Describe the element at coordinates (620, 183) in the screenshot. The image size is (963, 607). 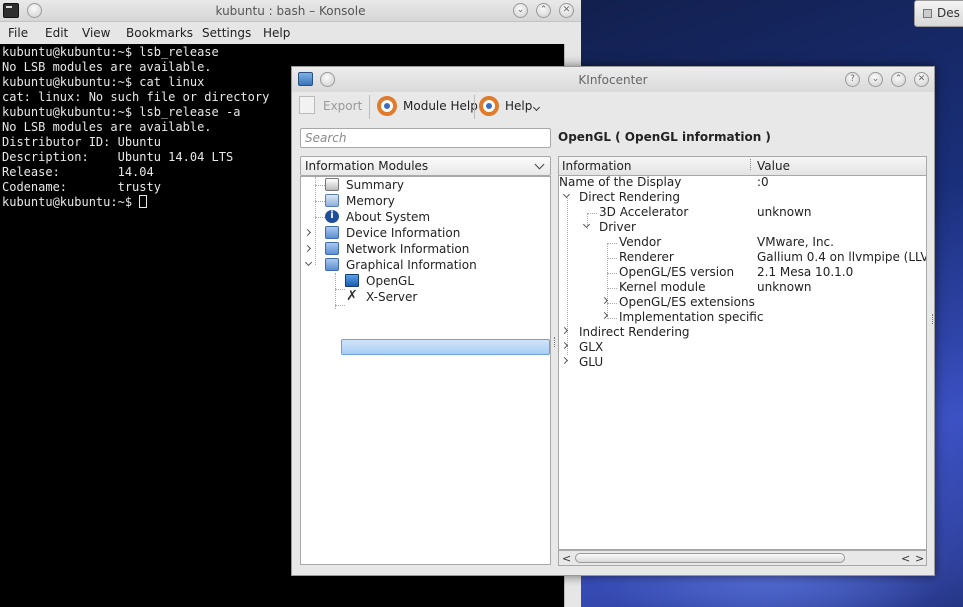
I see `info-row: Name of the Display` at that location.